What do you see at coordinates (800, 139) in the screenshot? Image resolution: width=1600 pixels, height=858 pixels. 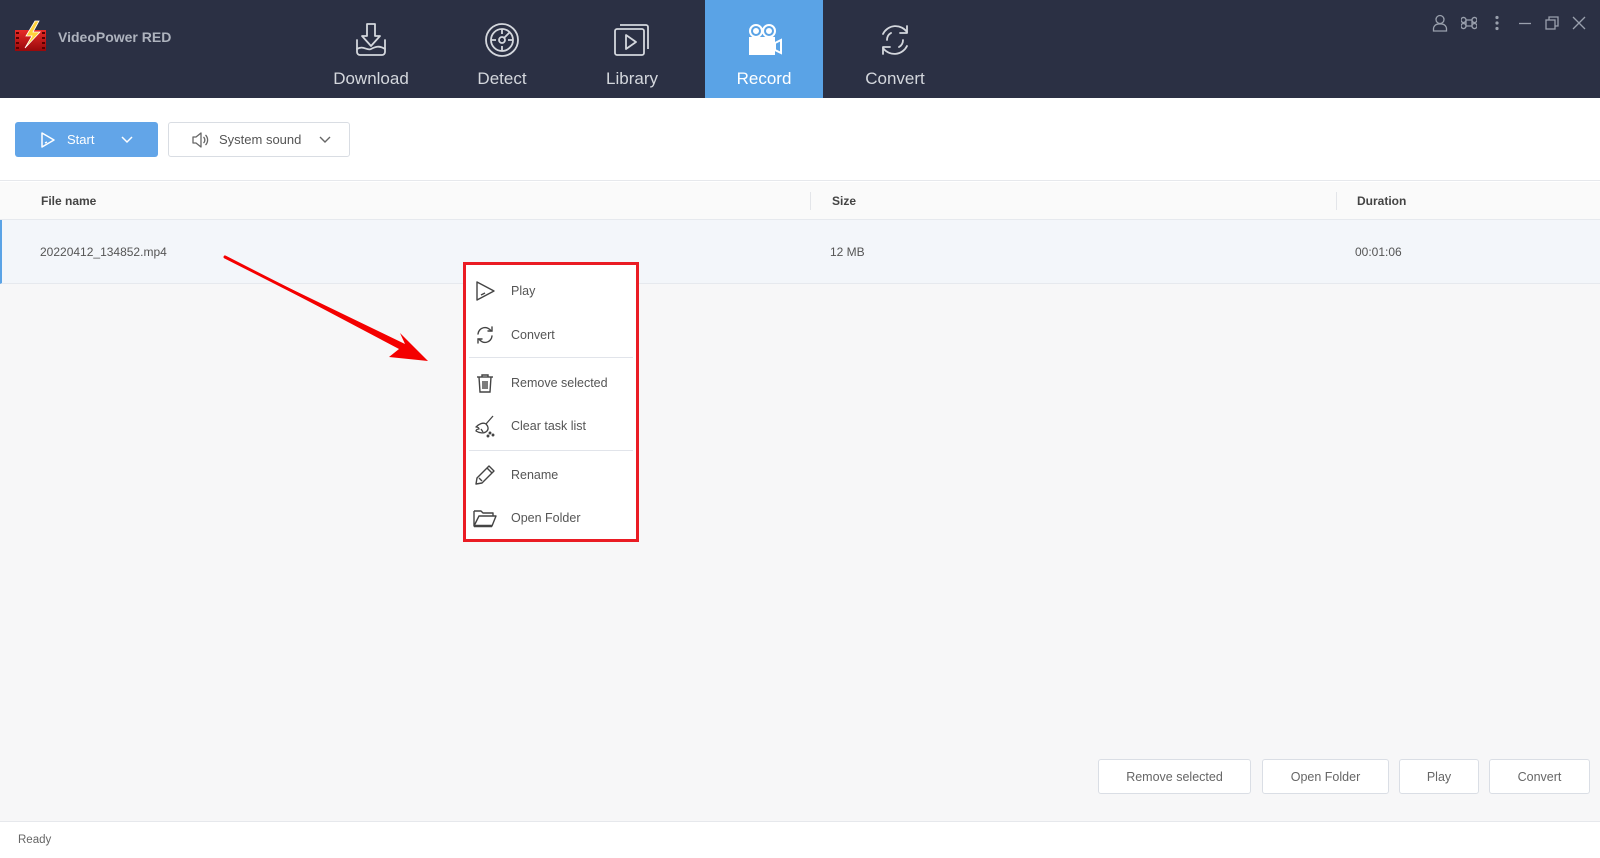 I see `record-toolbar: Start System sound` at bounding box center [800, 139].